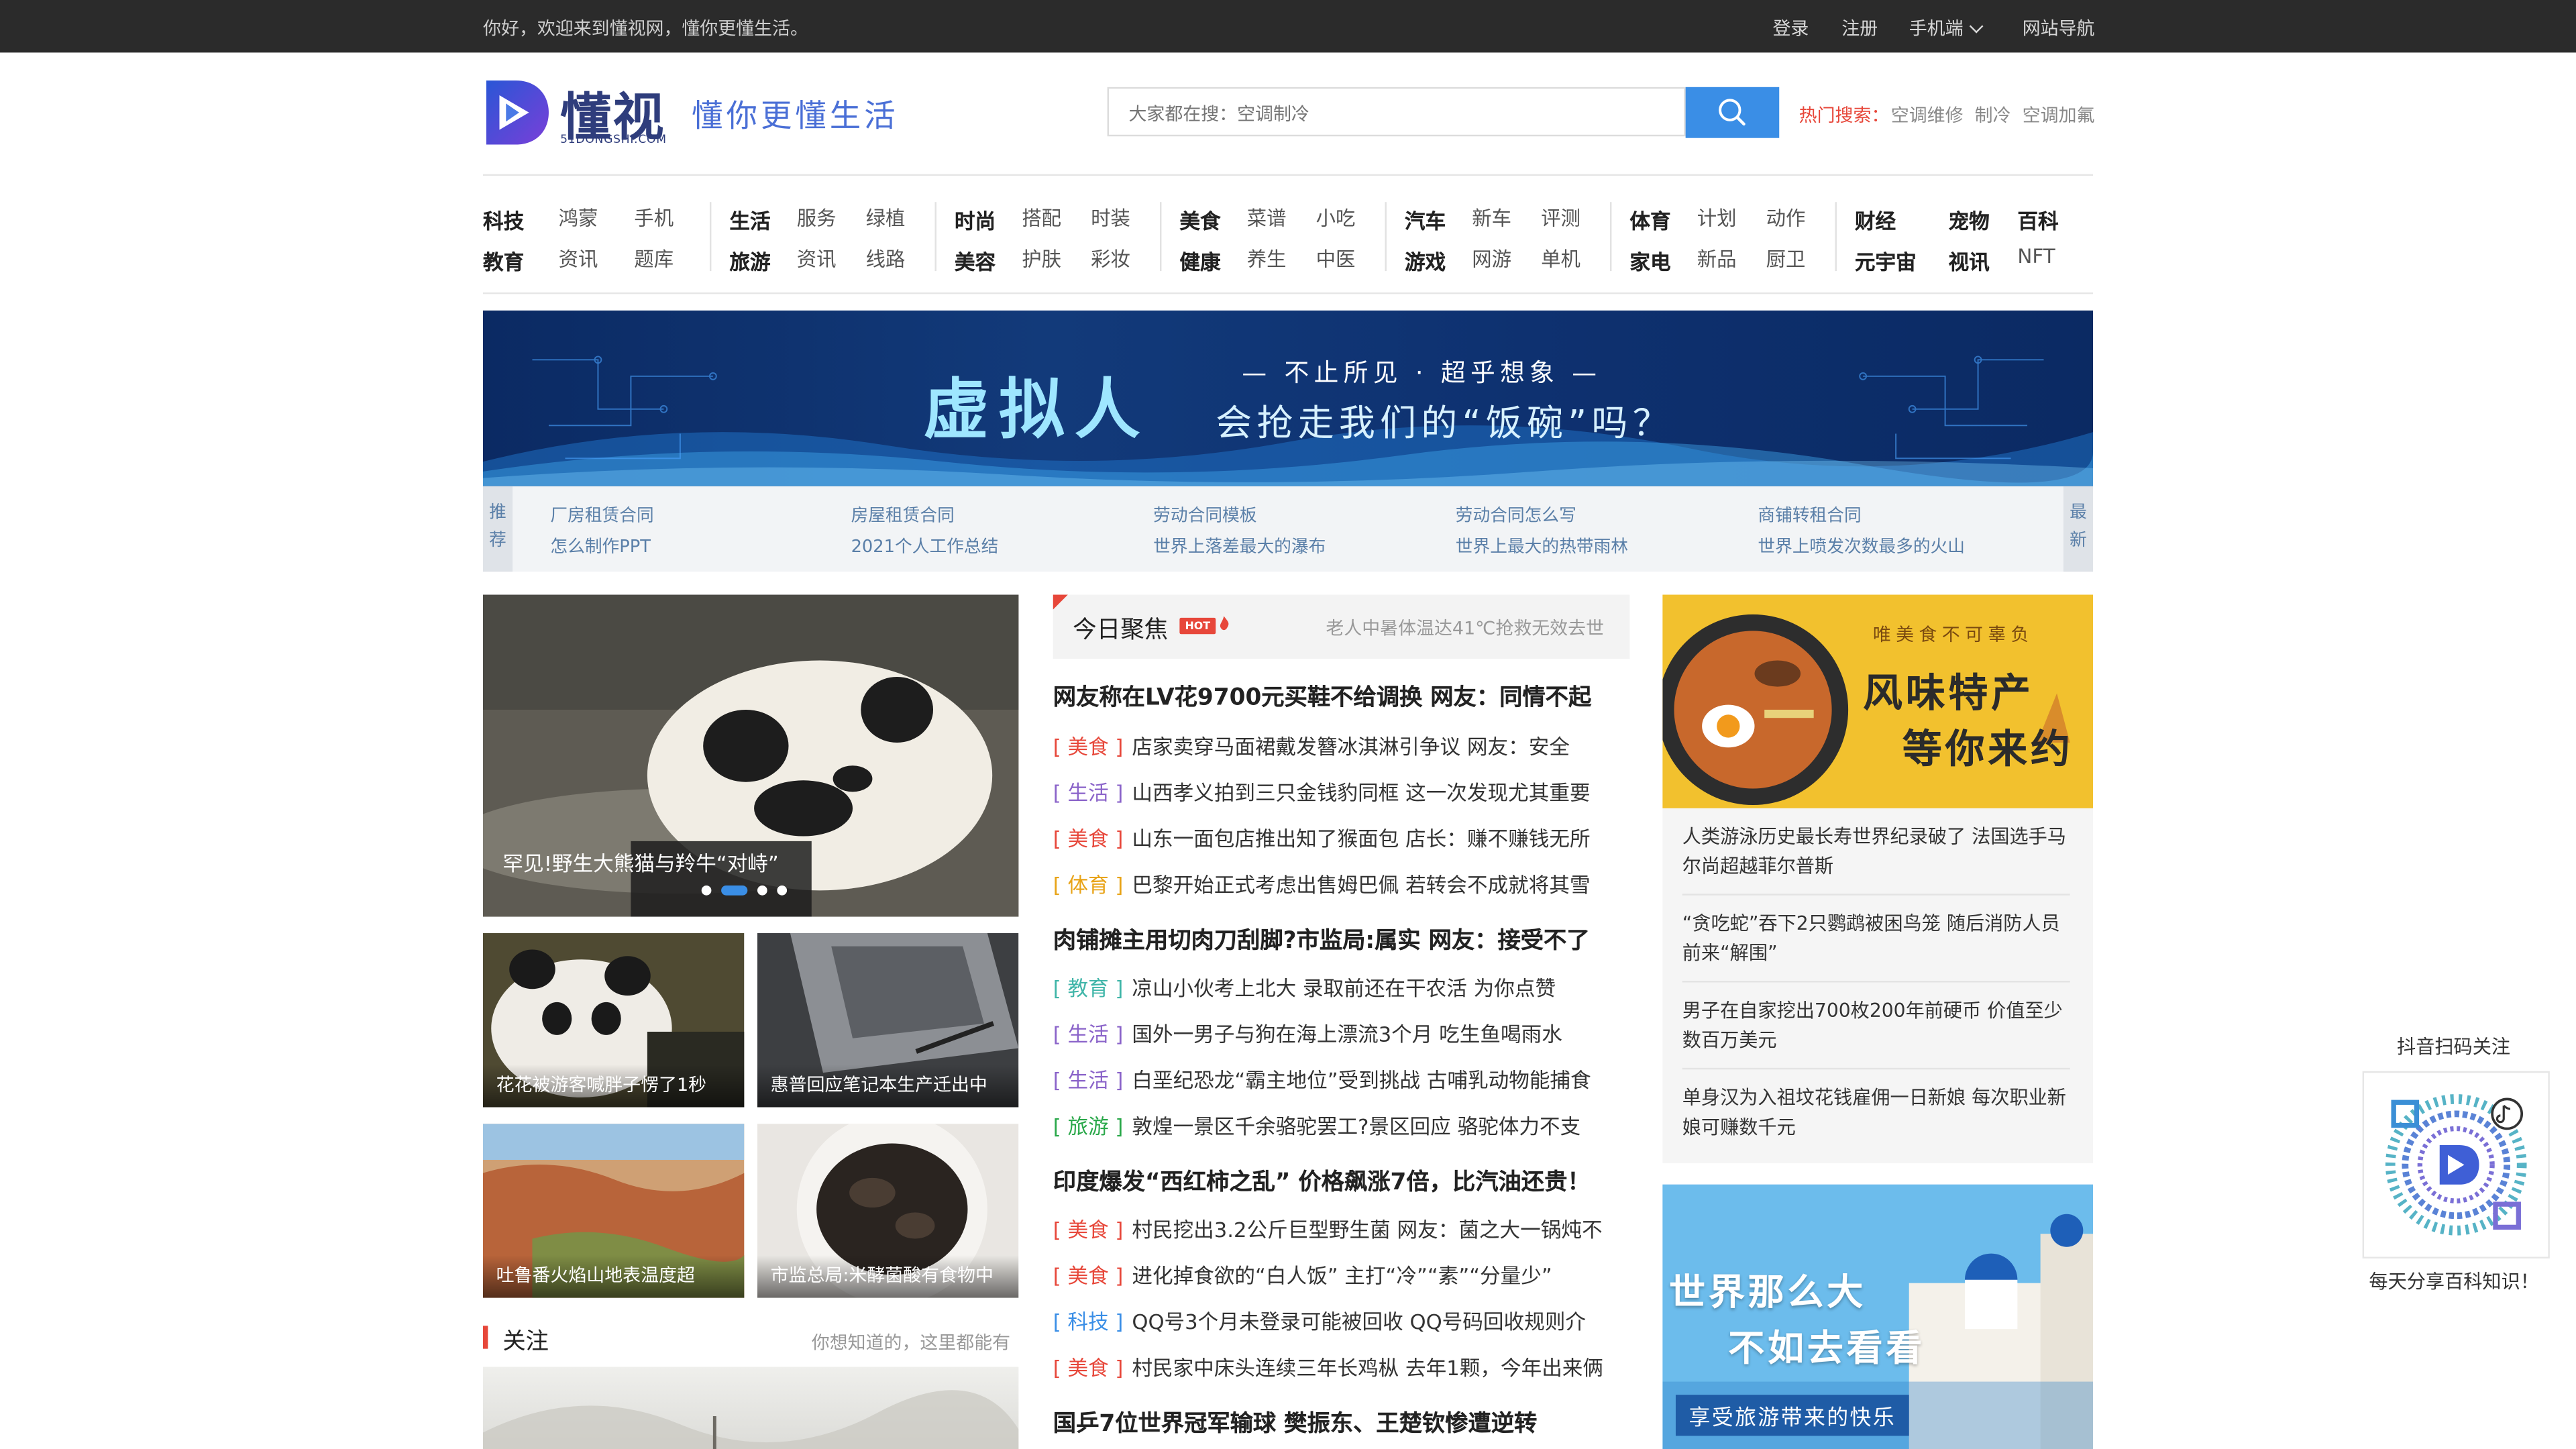  Describe the element at coordinates (1886, 260) in the screenshot. I see `nav-item: 元宇宙` at that location.